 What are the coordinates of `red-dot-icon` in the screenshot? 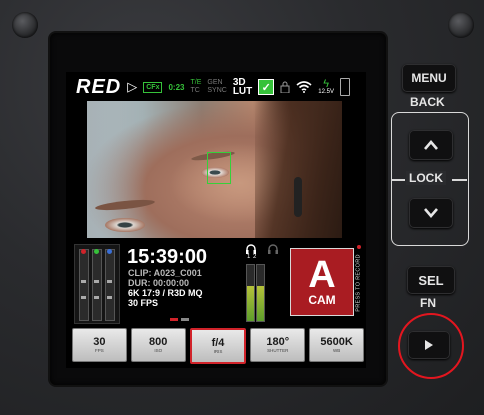 It's located at (83, 251).